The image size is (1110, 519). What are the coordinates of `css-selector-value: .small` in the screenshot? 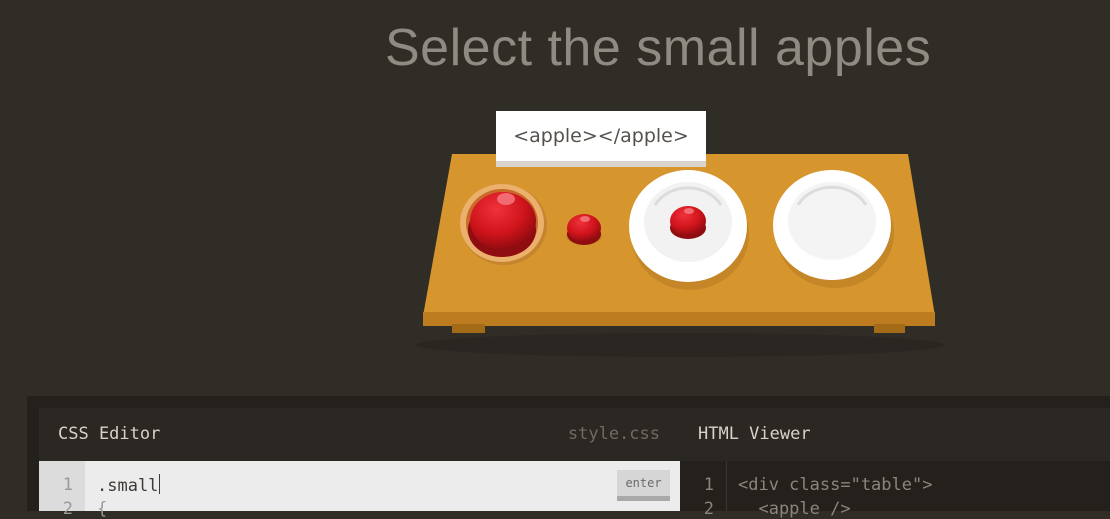 It's located at (128, 486).